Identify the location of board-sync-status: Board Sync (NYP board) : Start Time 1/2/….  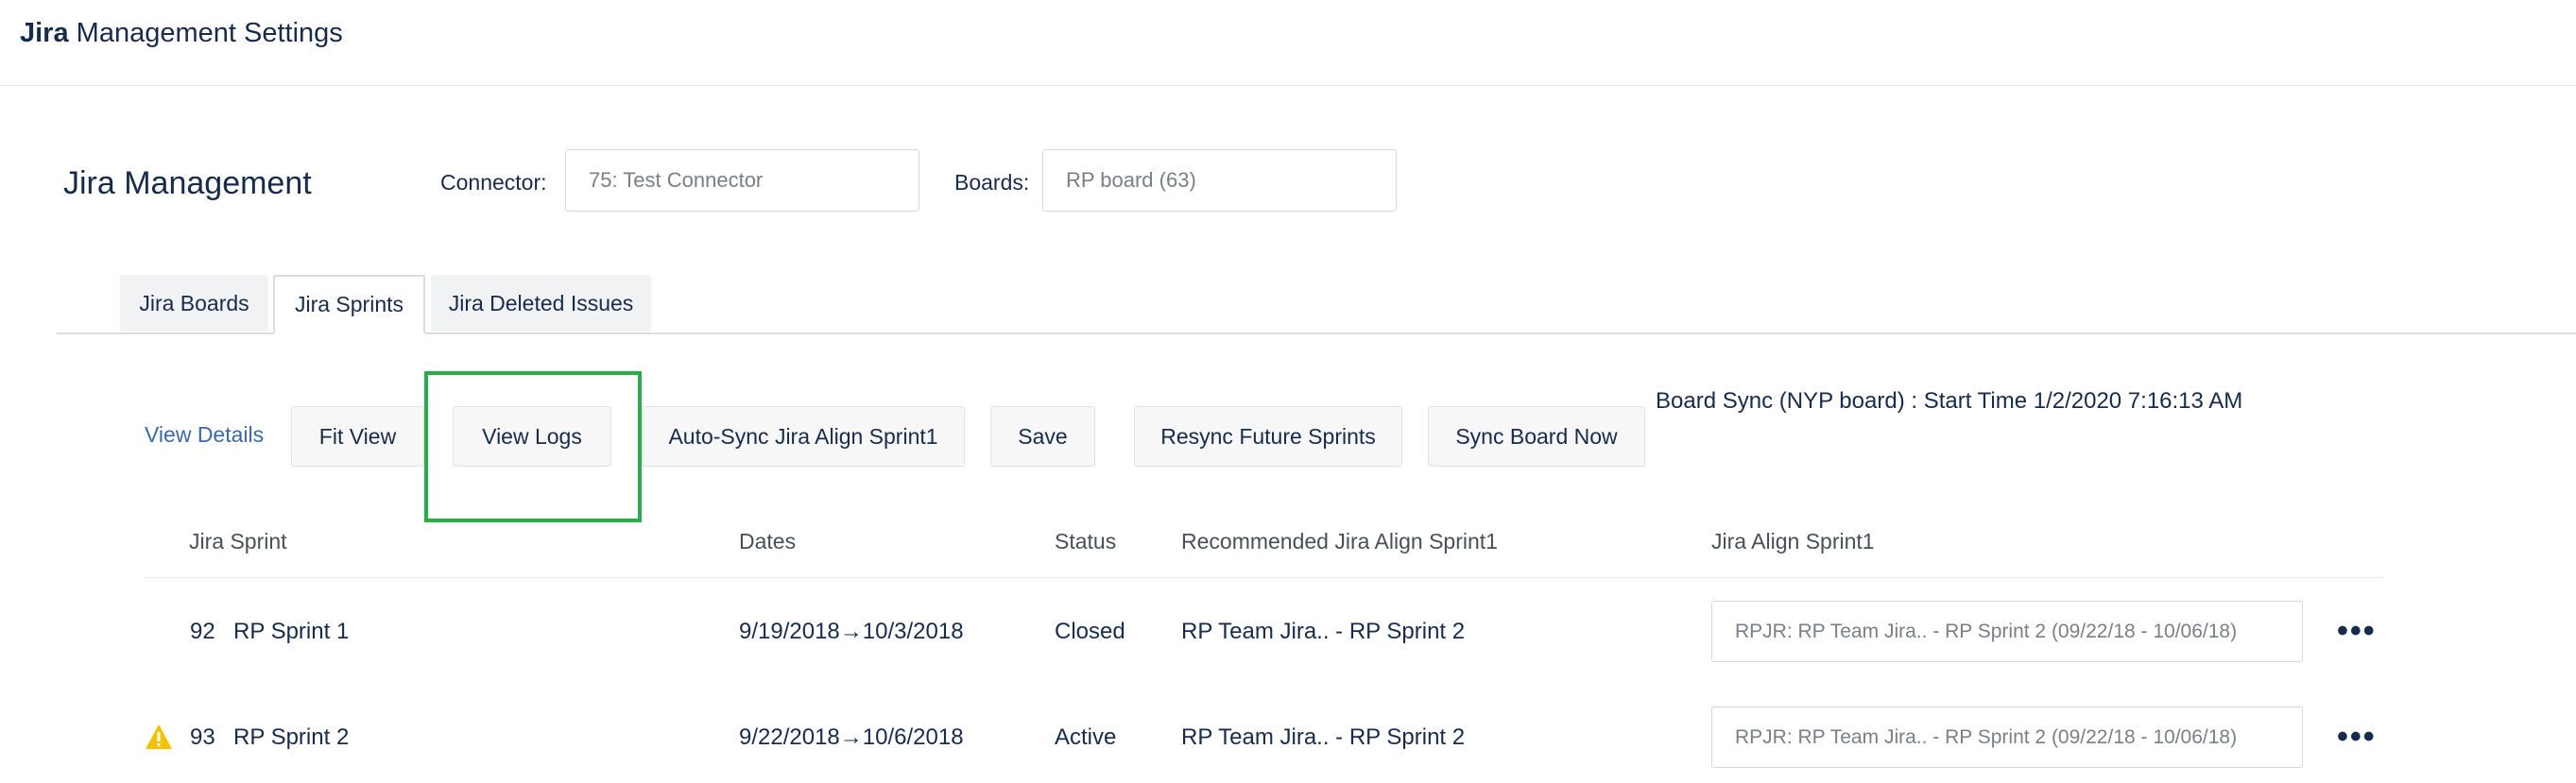
(1949, 401).